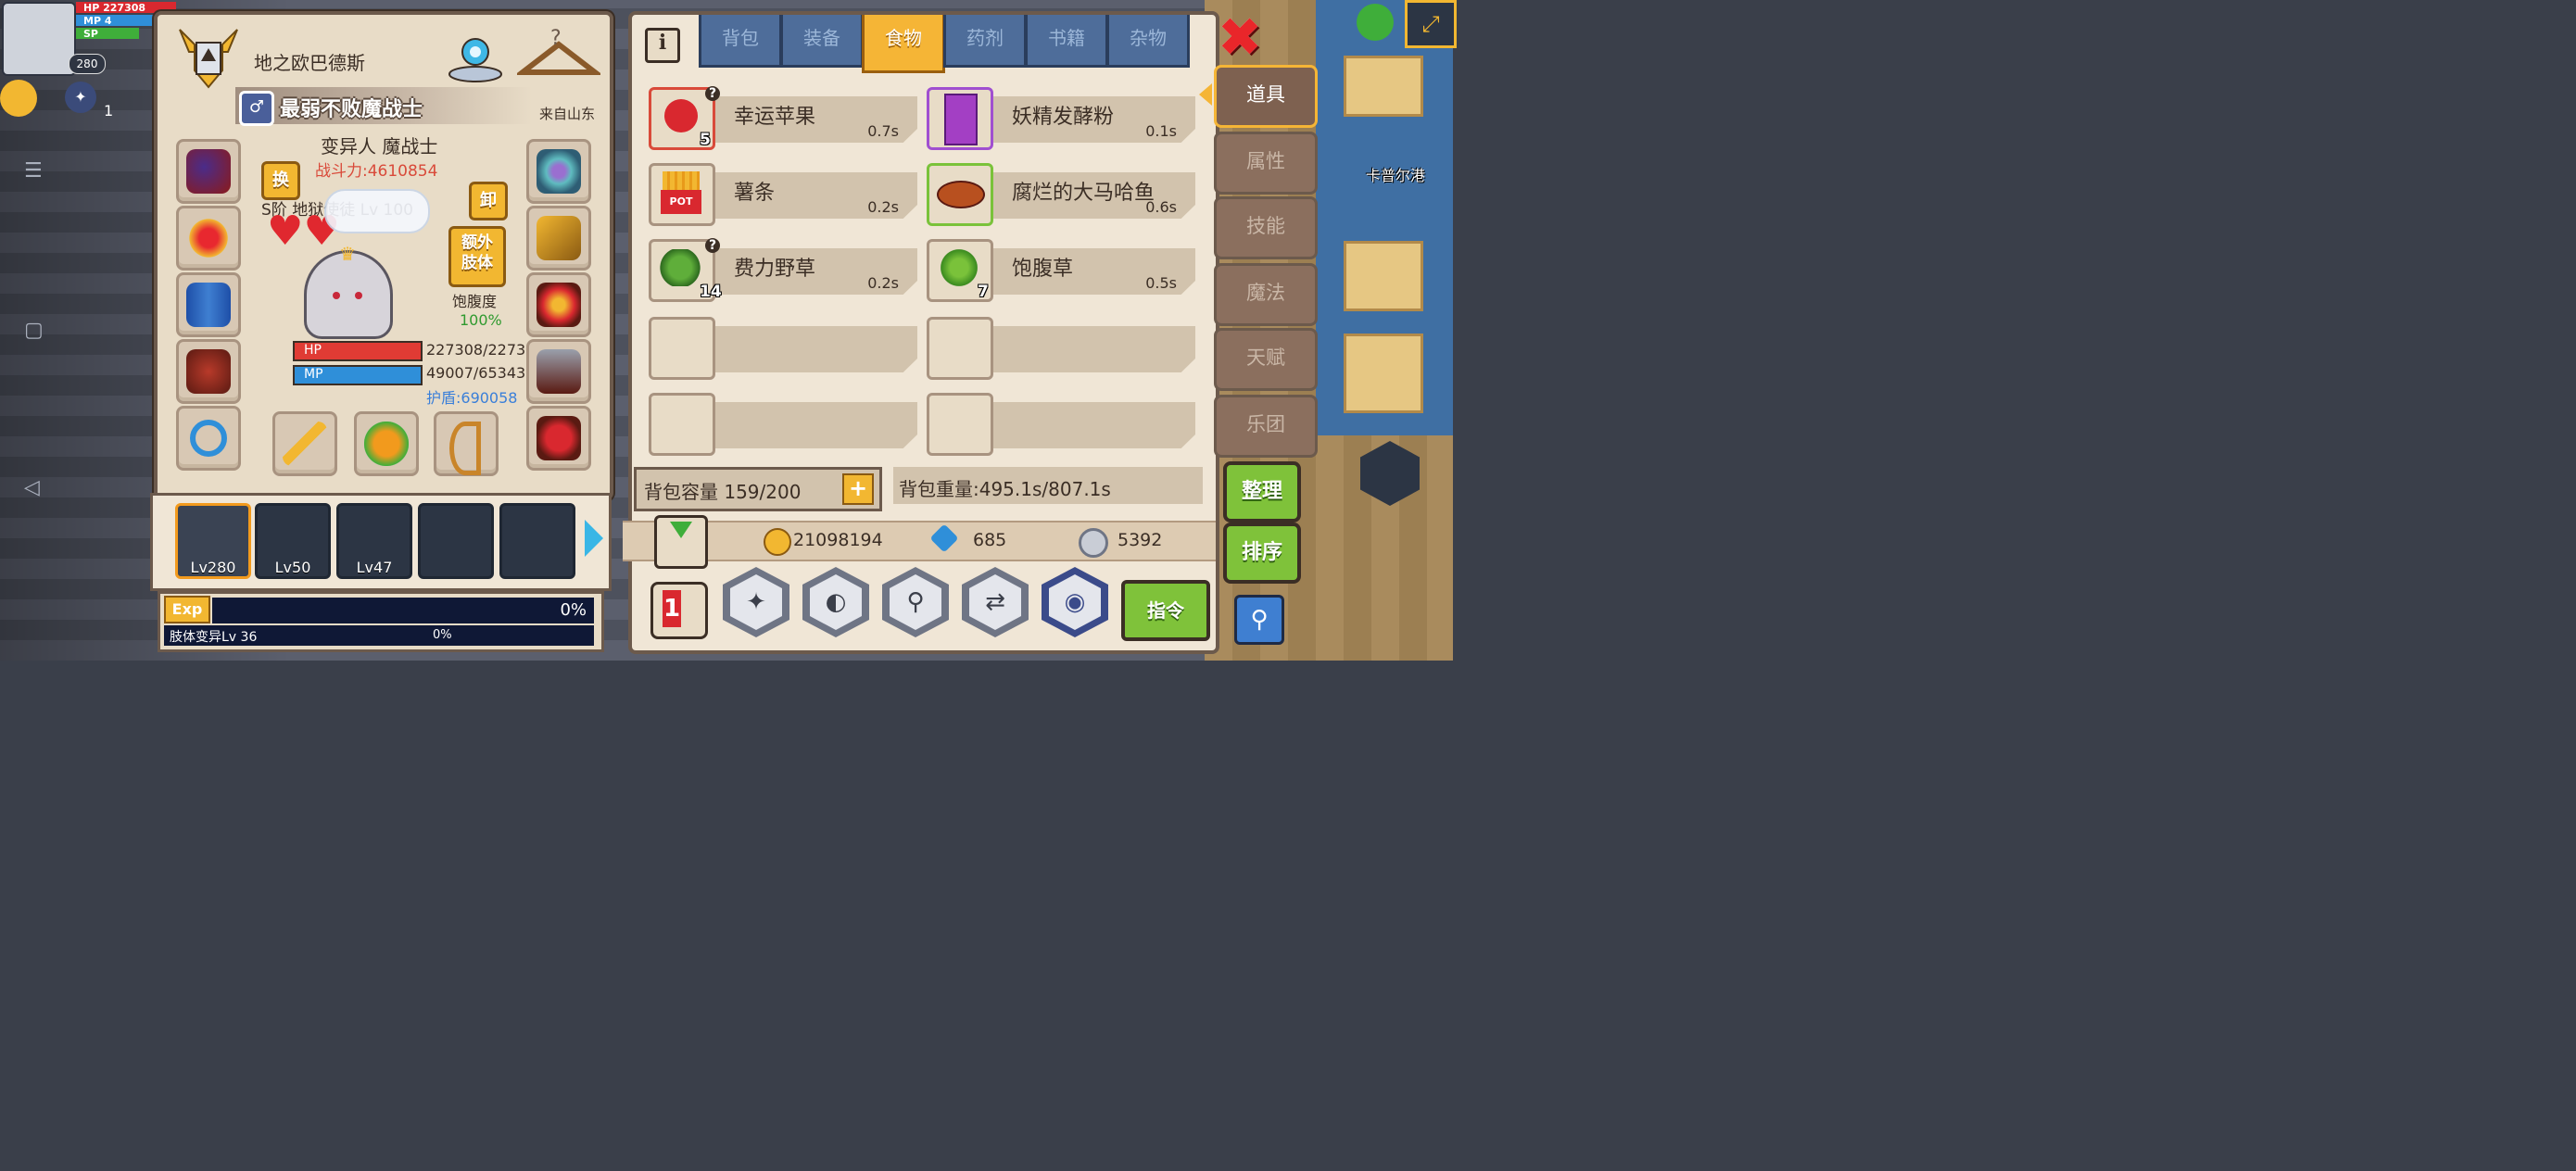  I want to click on hotkey-123-button: 1, so click(679, 610).